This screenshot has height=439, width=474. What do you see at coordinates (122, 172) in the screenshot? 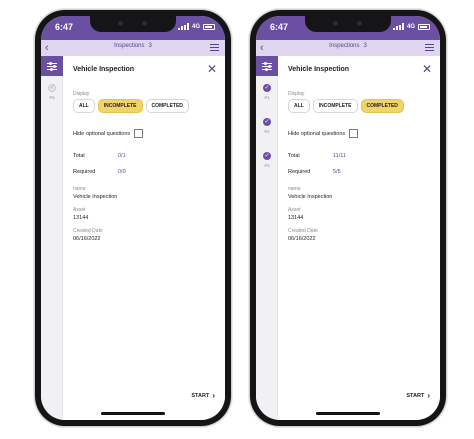
I see `required-value: 0/0` at bounding box center [122, 172].